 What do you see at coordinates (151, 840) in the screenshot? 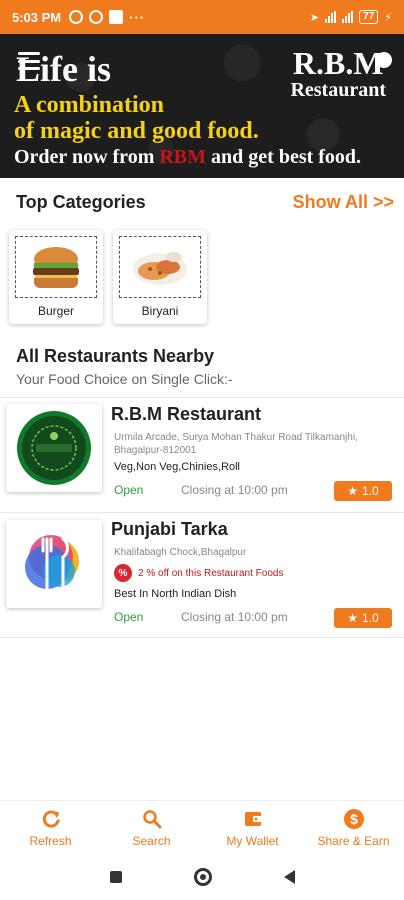
I see `nav-label: Search` at bounding box center [151, 840].